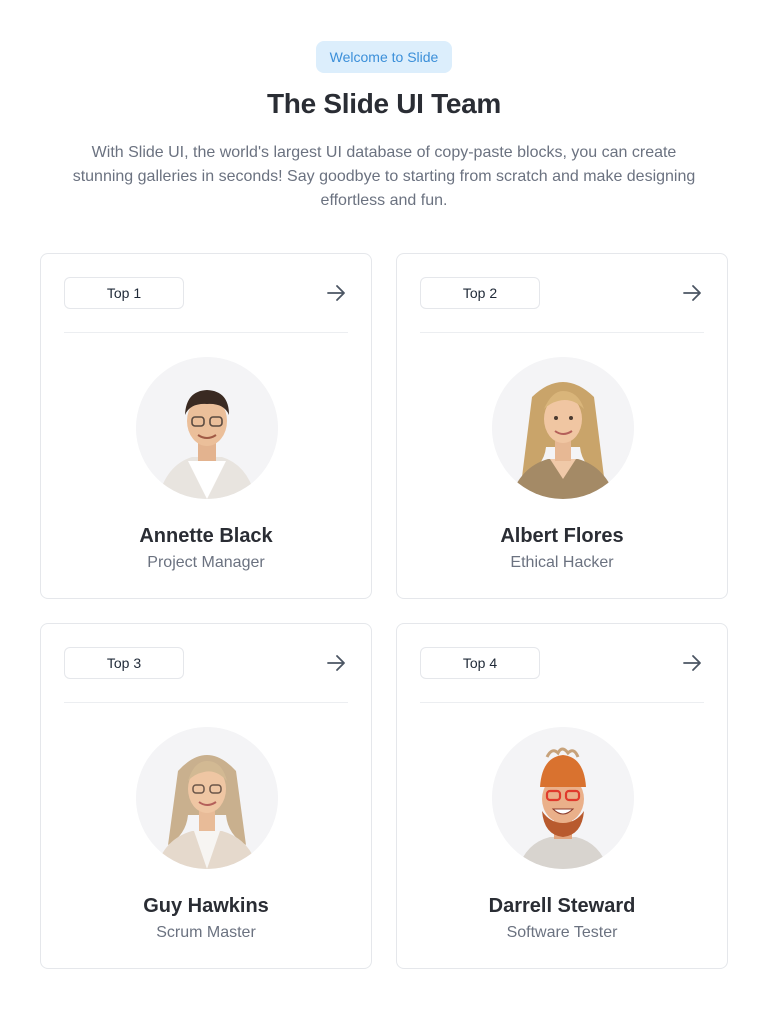  I want to click on member-card: Top 1 Annette Black Project Manager, so click(206, 426).